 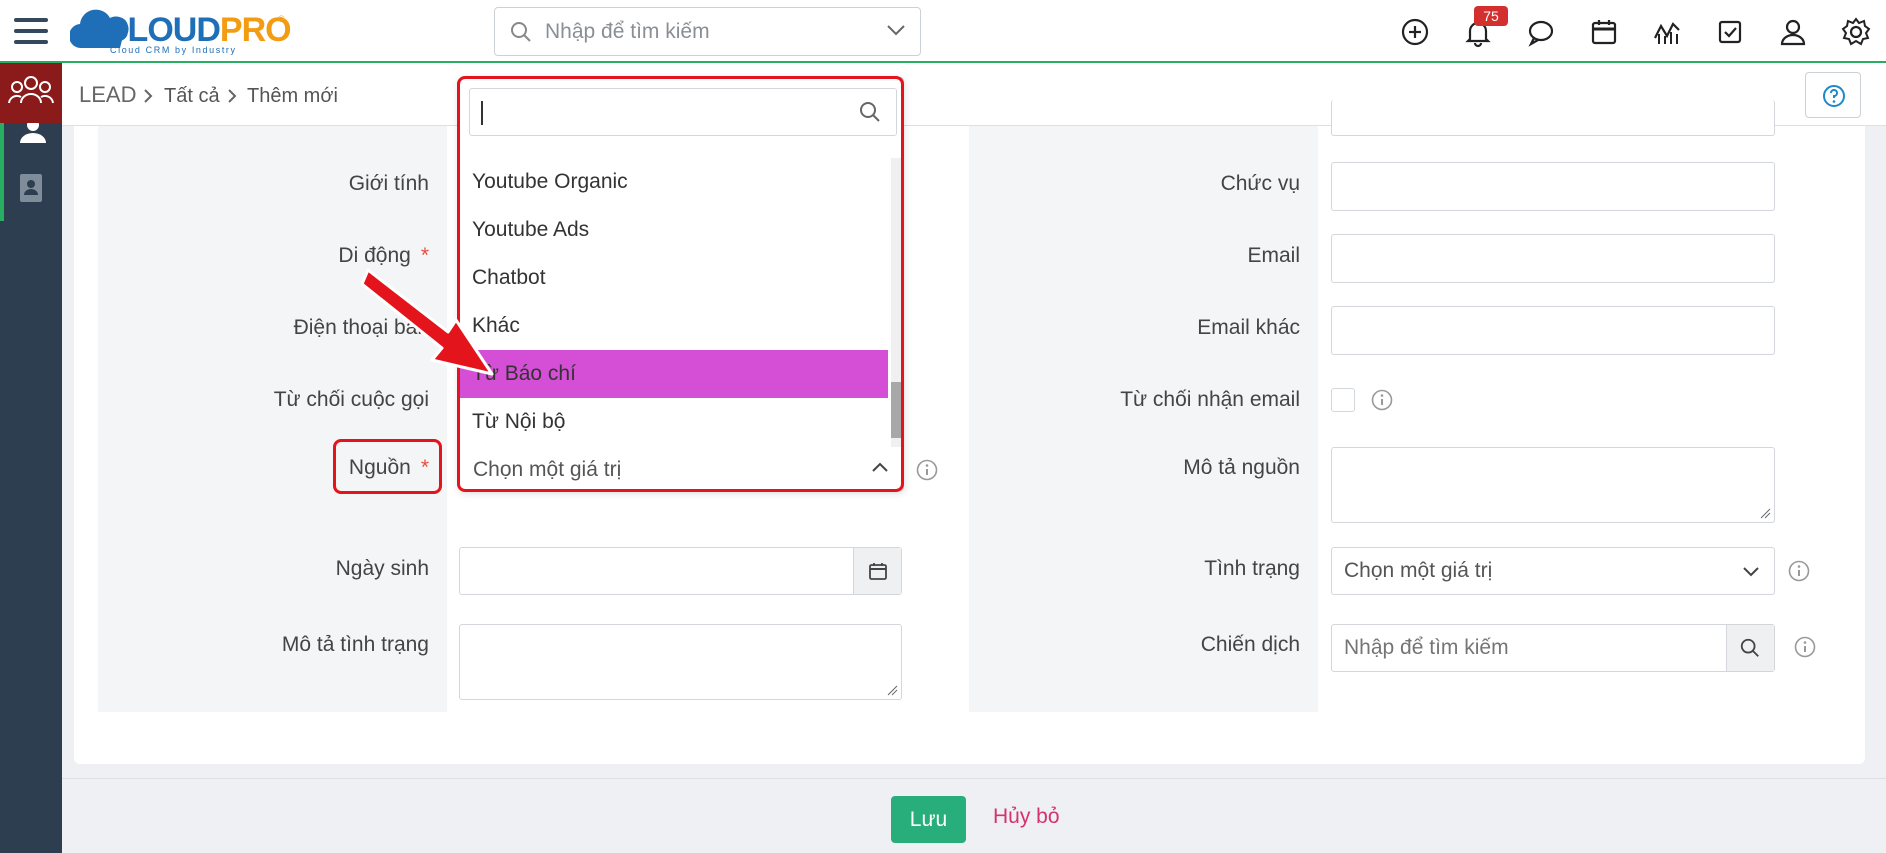 I want to click on contact-person-icon, so click(x=33, y=133).